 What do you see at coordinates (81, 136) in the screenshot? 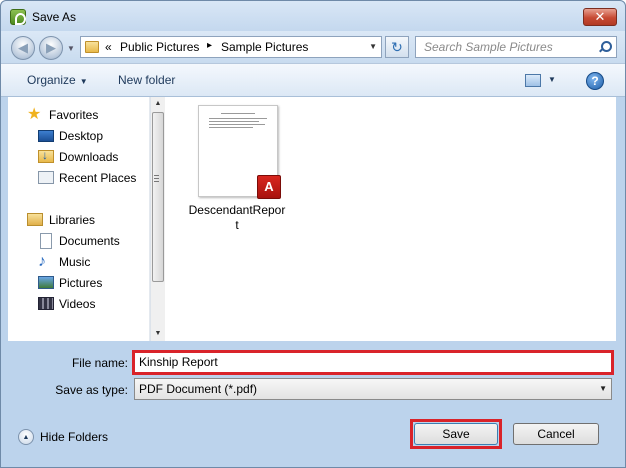
I see `nav-label: Desktop` at bounding box center [81, 136].